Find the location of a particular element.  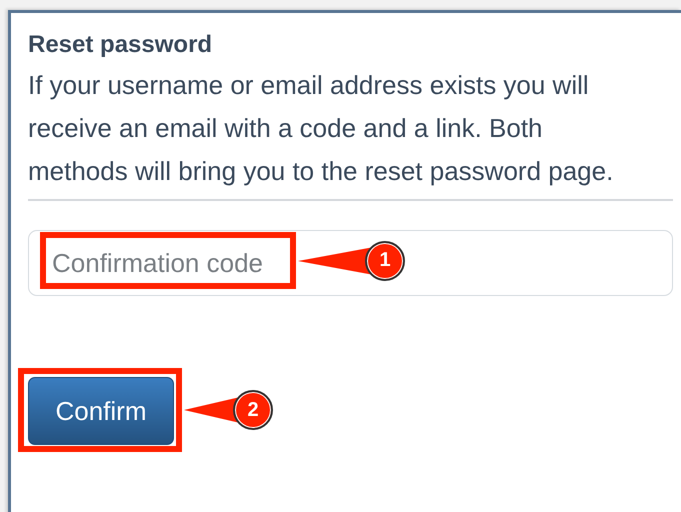

form-title: Reset password is located at coordinates (121, 45).